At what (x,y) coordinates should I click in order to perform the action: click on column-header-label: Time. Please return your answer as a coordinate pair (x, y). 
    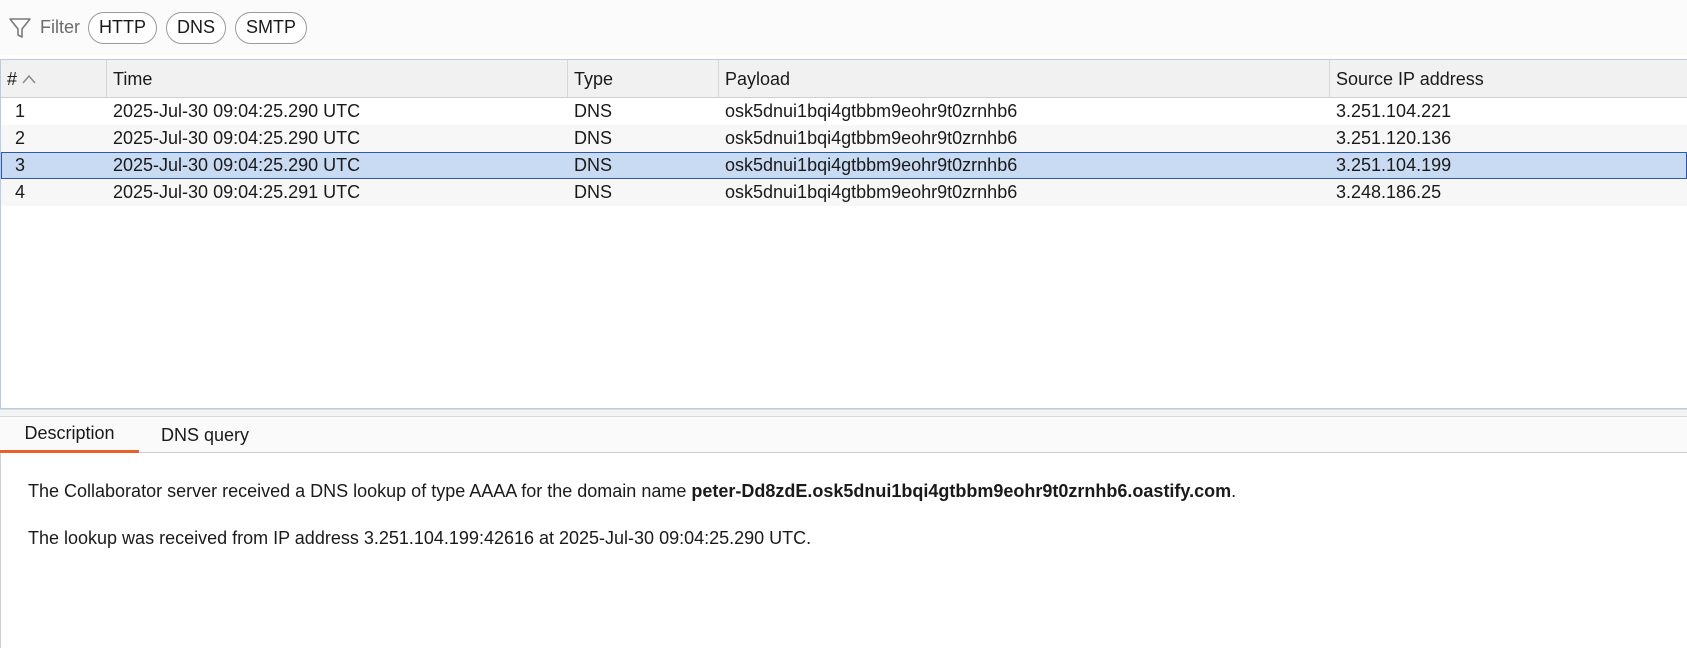
    Looking at the image, I should click on (133, 78).